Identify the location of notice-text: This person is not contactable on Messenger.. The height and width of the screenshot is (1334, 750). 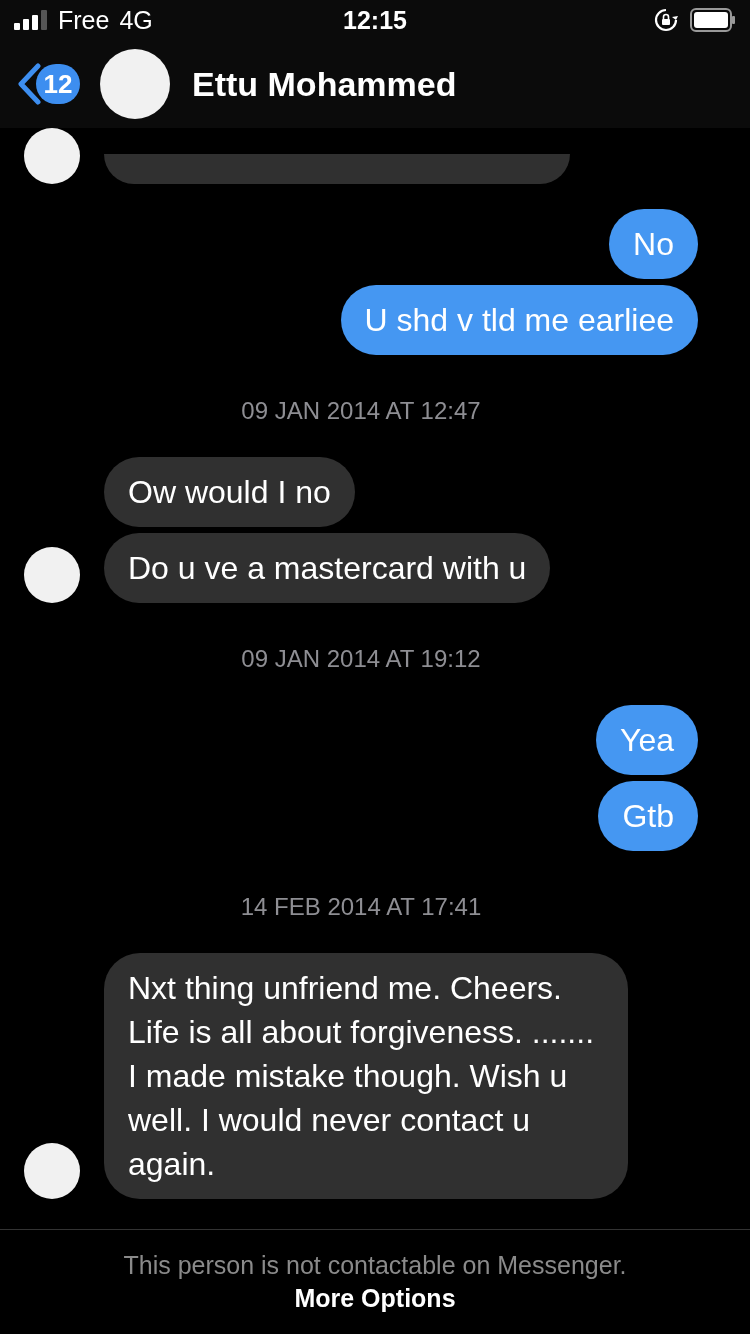
(375, 1265).